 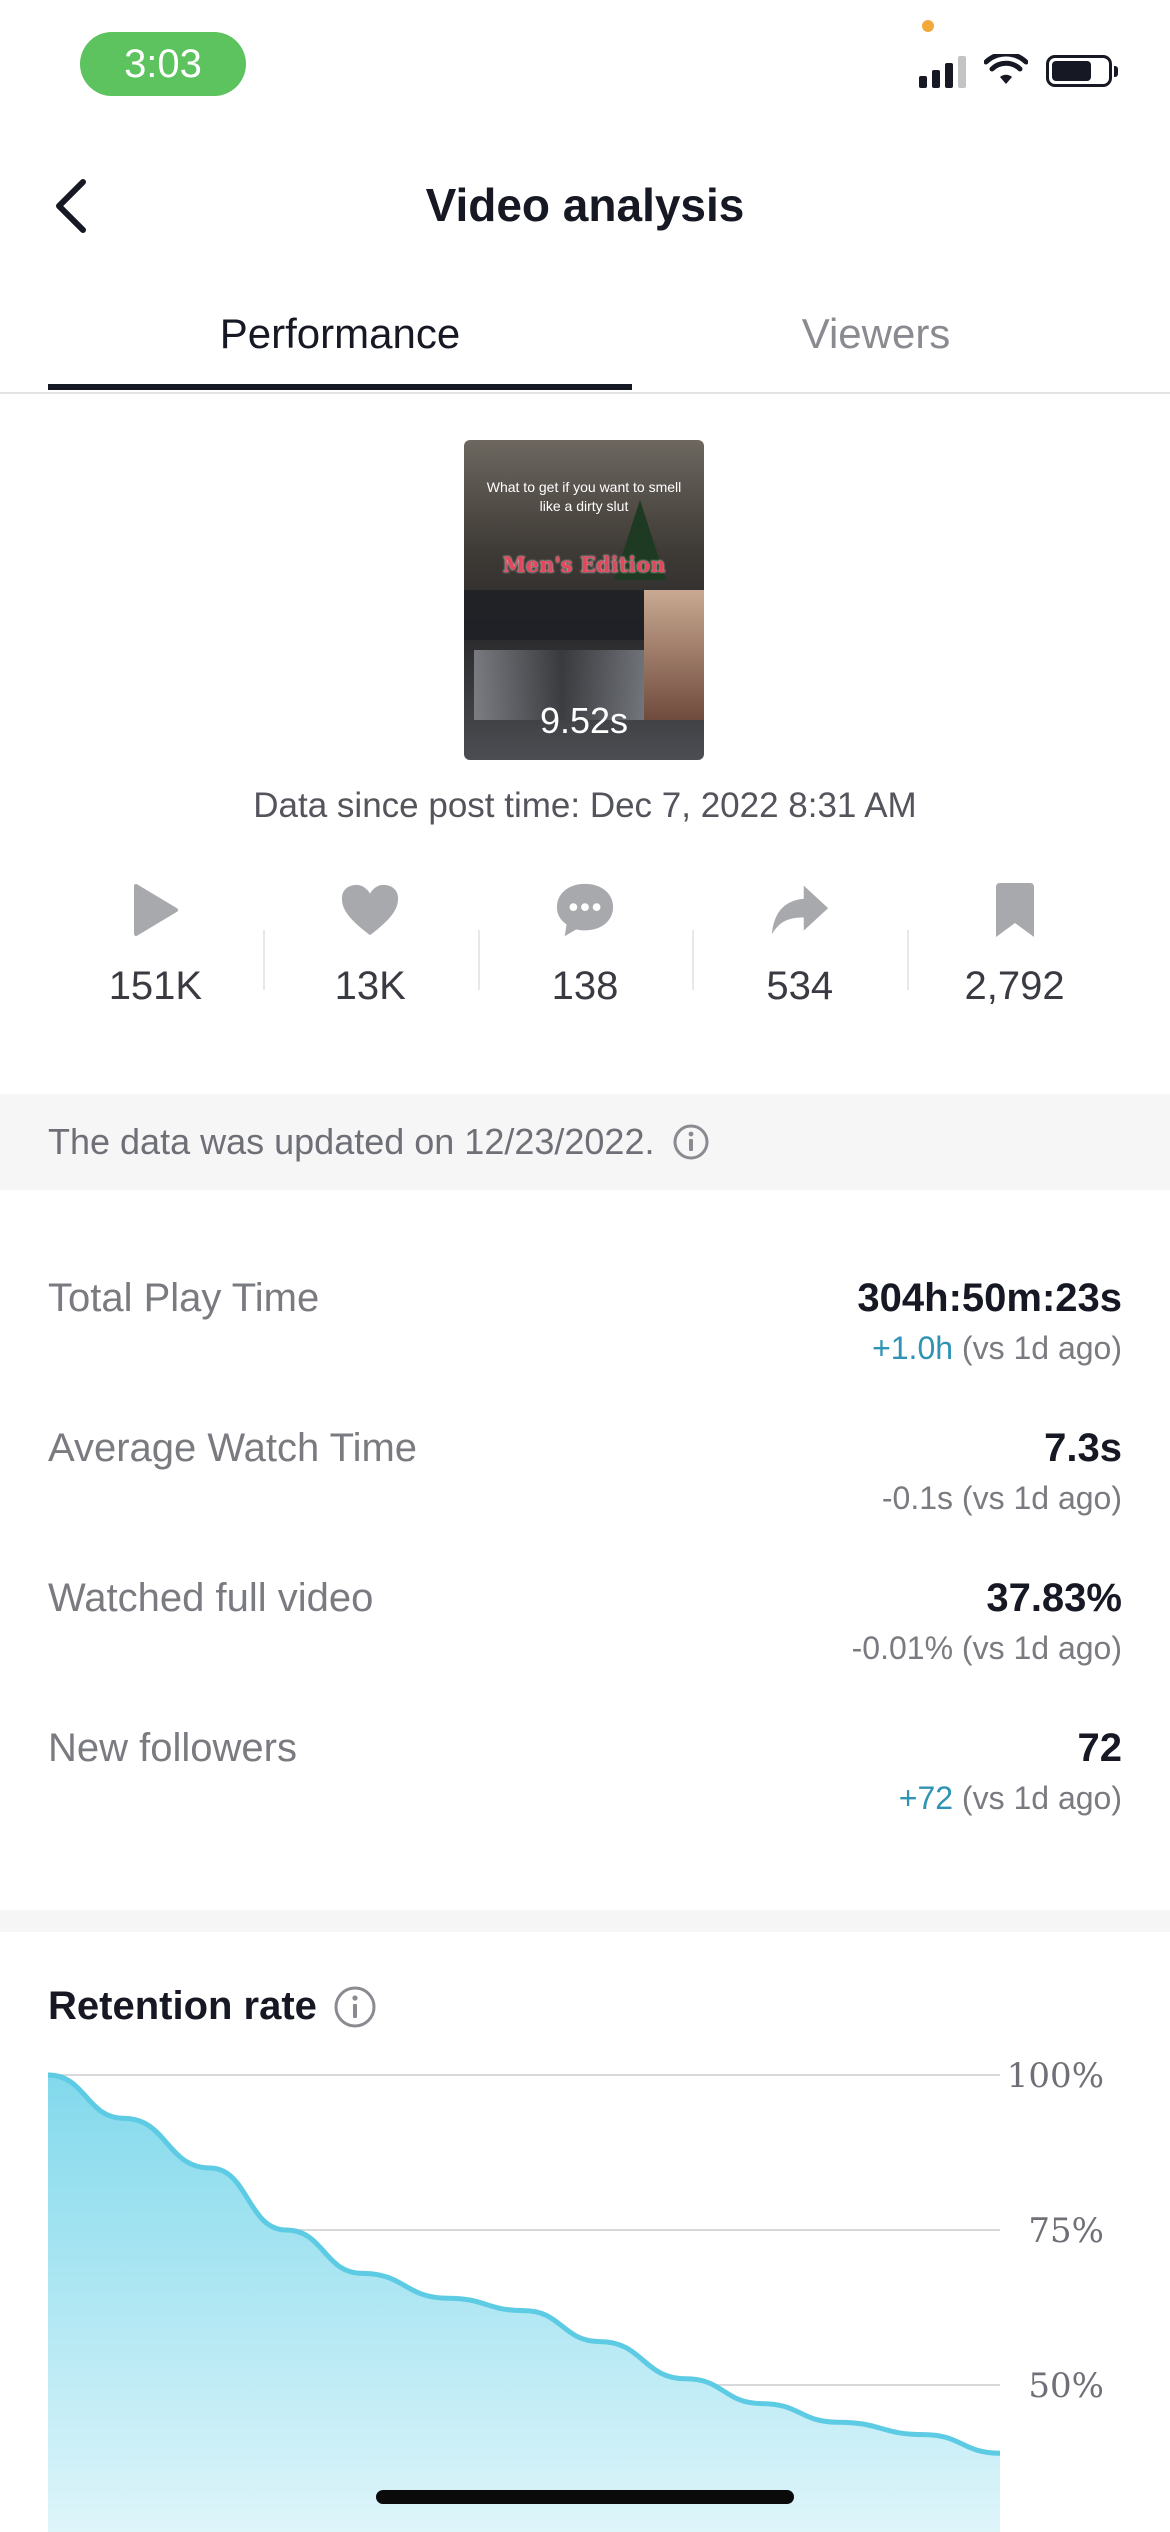 I want to click on wifi-icon, so click(x=1006, y=69).